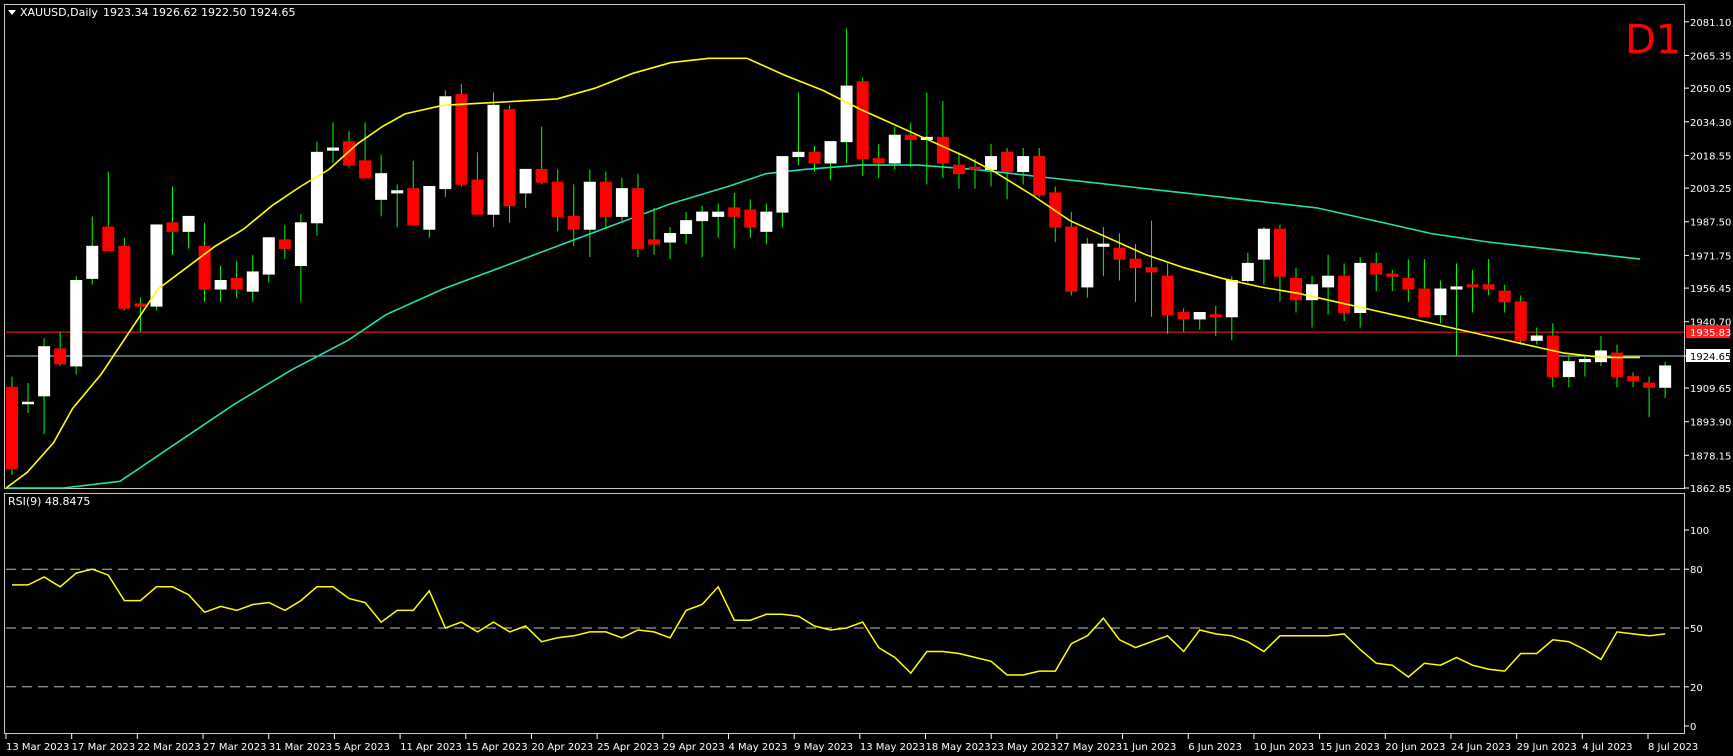  I want to click on rsi-tick-label: 50, so click(1696, 629).